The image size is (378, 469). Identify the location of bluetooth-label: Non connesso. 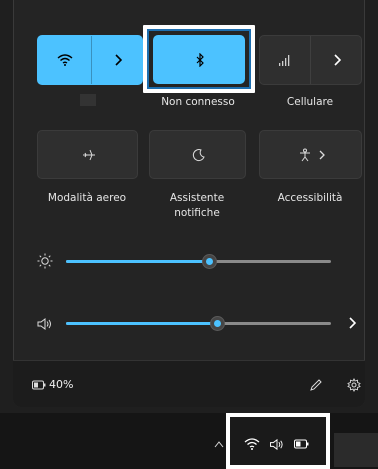
(198, 102).